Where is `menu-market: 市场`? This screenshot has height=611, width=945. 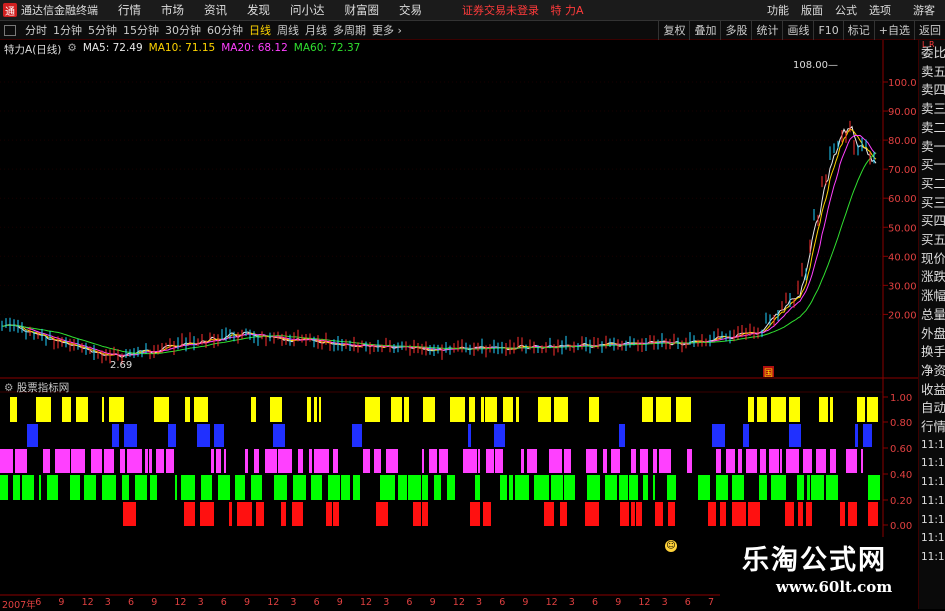 menu-market: 市场 is located at coordinates (172, 10).